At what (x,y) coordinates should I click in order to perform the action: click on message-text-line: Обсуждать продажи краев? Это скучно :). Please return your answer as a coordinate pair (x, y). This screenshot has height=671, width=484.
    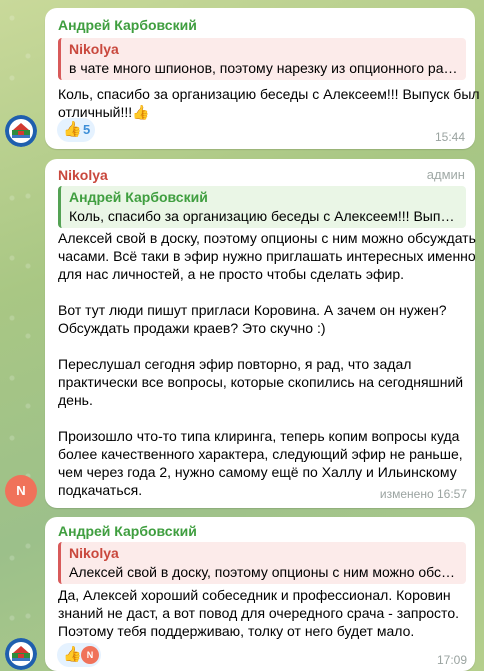
    Looking at the image, I should click on (192, 328).